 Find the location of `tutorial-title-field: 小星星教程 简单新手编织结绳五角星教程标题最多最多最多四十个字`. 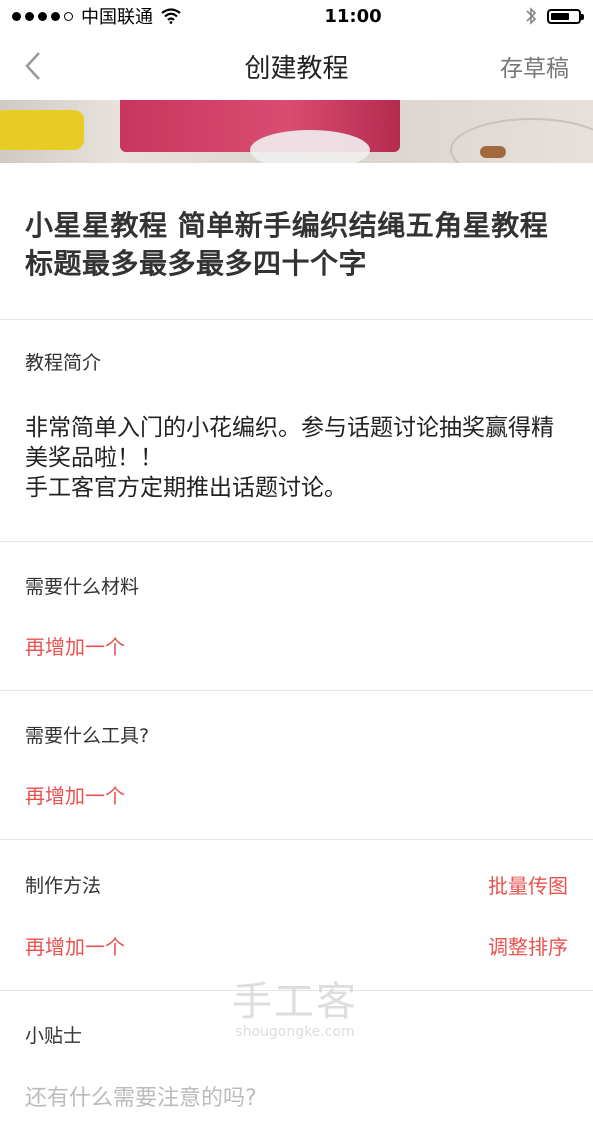

tutorial-title-field: 小星星教程 简单新手编织结绳五角星教程标题最多最多最多四十个字 is located at coordinates (296, 241).